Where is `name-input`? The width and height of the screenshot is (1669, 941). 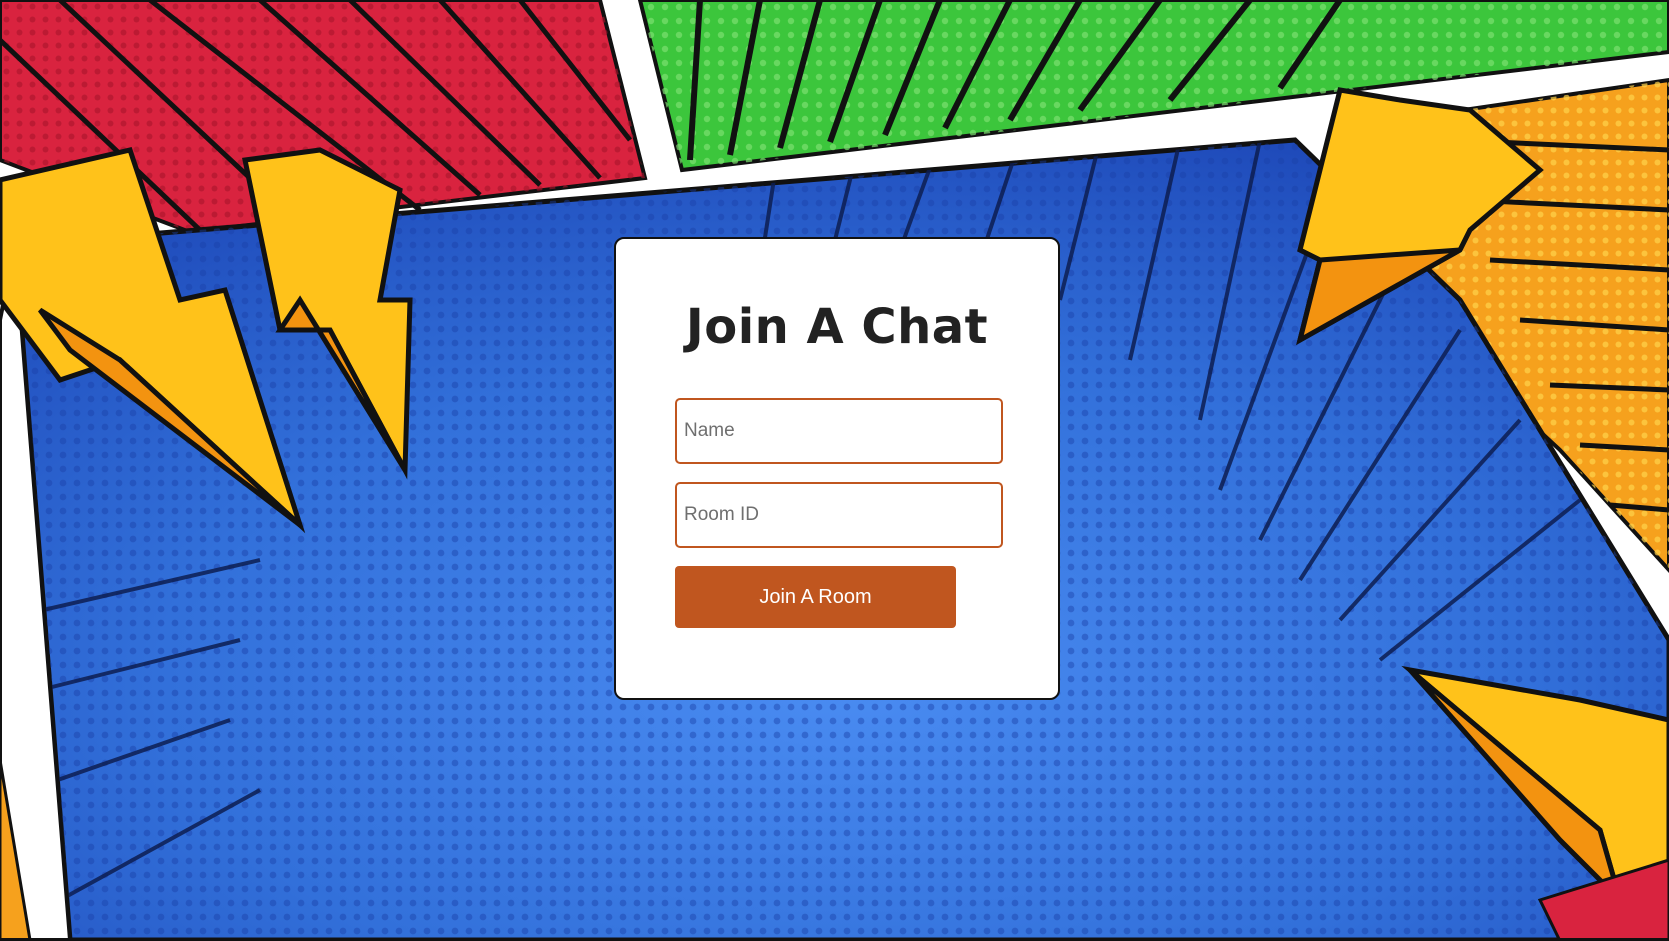 name-input is located at coordinates (839, 431).